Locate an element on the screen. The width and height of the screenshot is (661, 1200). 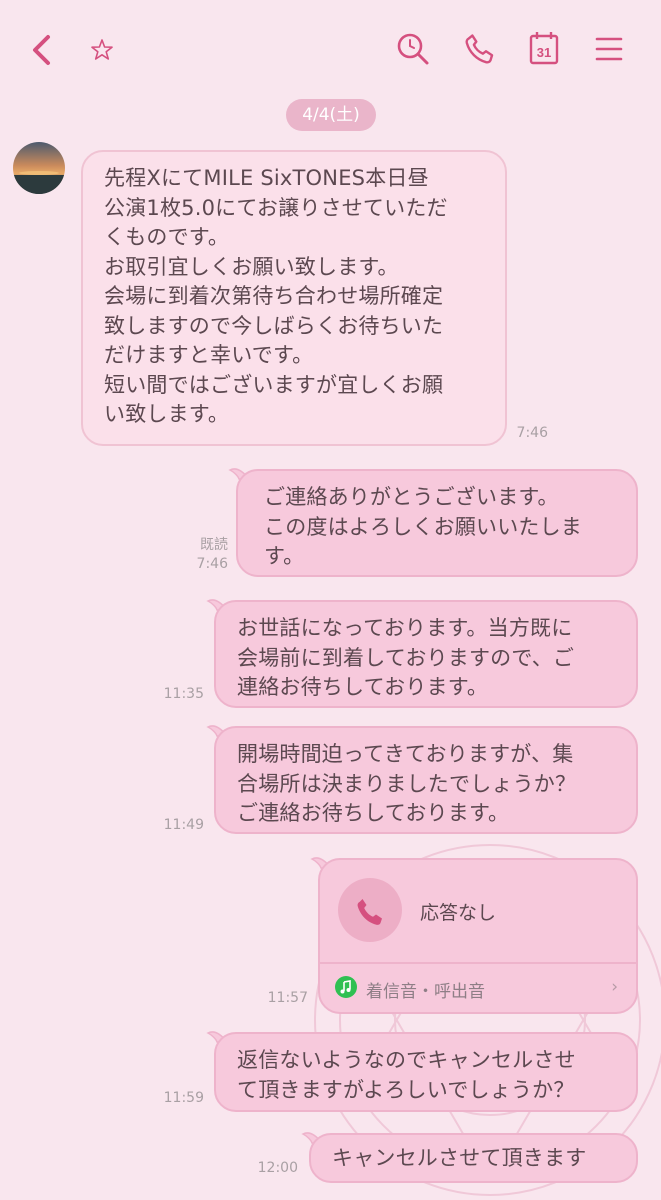
read-receipt: 既読 is located at coordinates (214, 545).